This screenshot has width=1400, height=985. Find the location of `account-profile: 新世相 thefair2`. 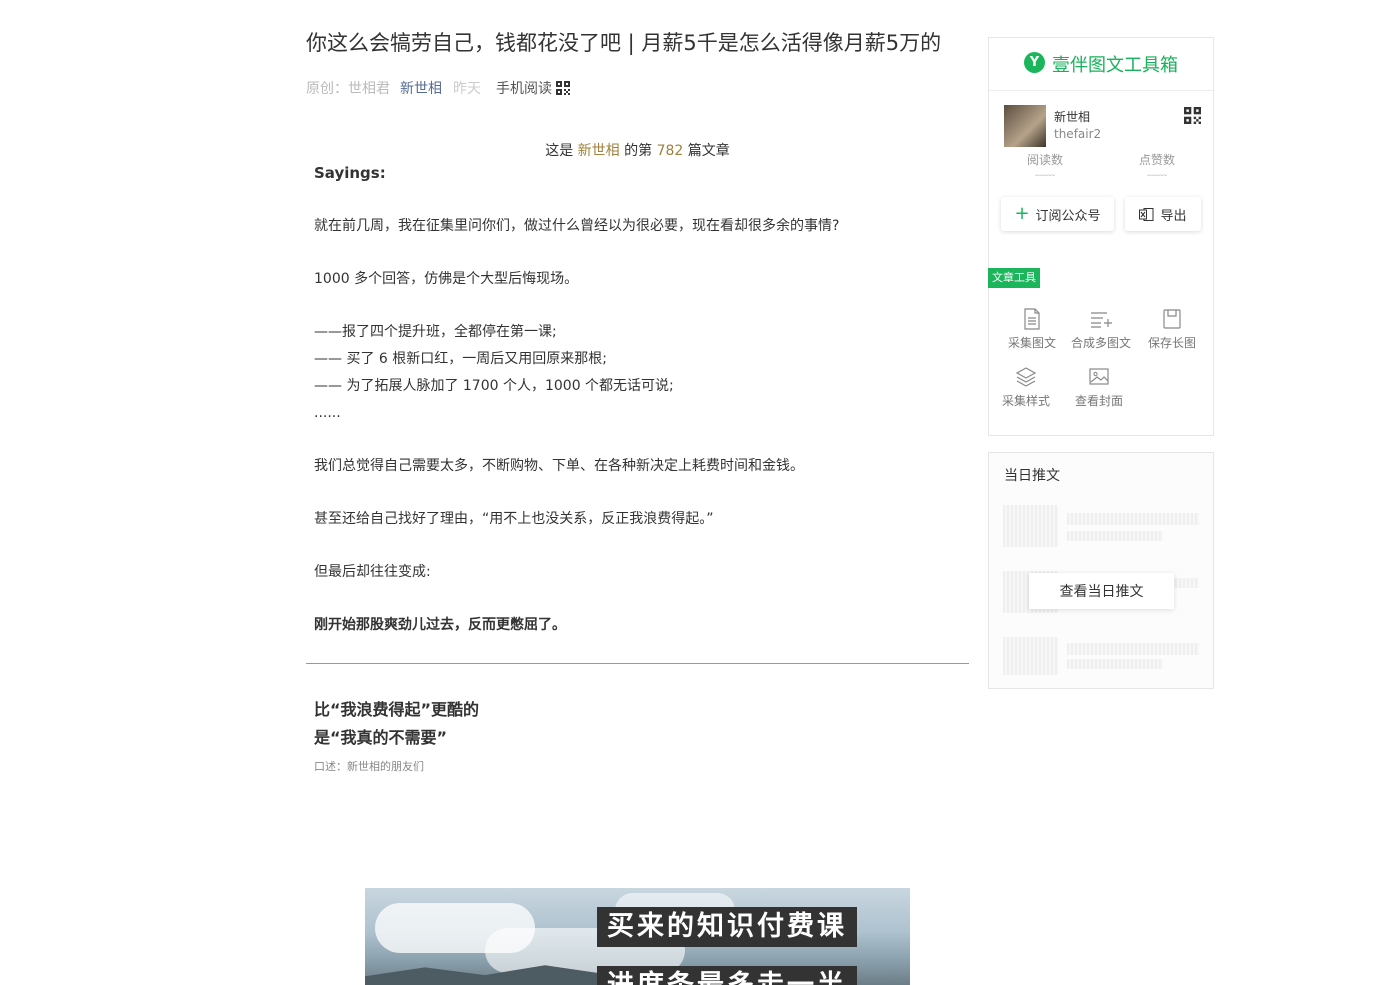

account-profile: 新世相 thefair2 is located at coordinates (1101, 121).